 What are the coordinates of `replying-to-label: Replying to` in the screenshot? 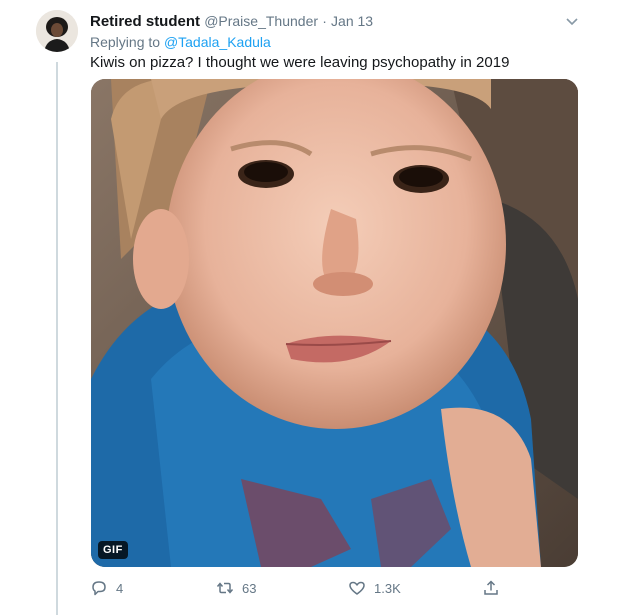 It's located at (125, 42).